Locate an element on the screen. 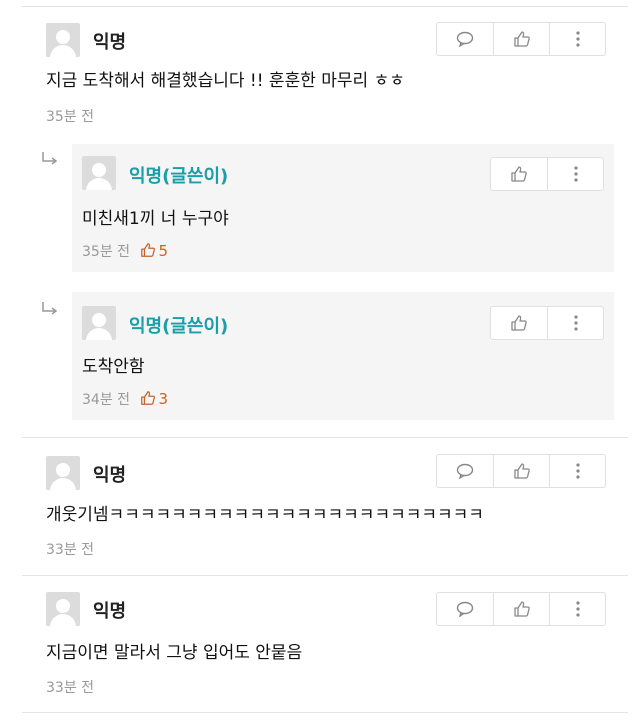  like-count: 5 is located at coordinates (154, 251).